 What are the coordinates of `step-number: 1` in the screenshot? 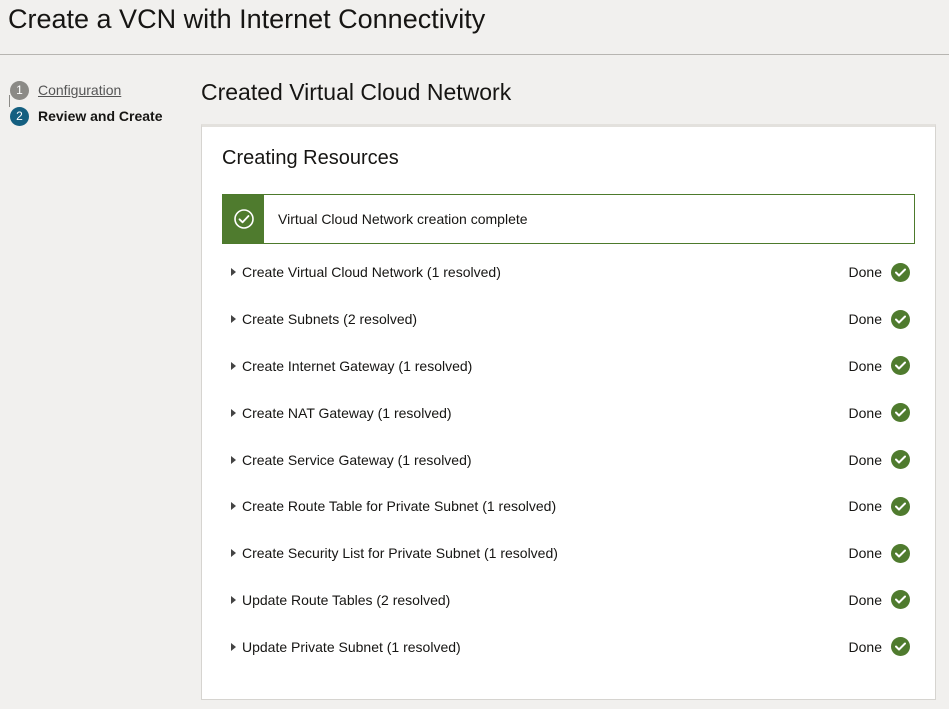 It's located at (19, 90).